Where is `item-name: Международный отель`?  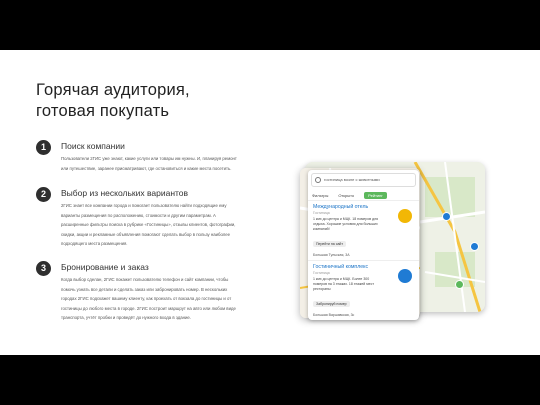
item-name: Международный отель is located at coordinates (363, 207).